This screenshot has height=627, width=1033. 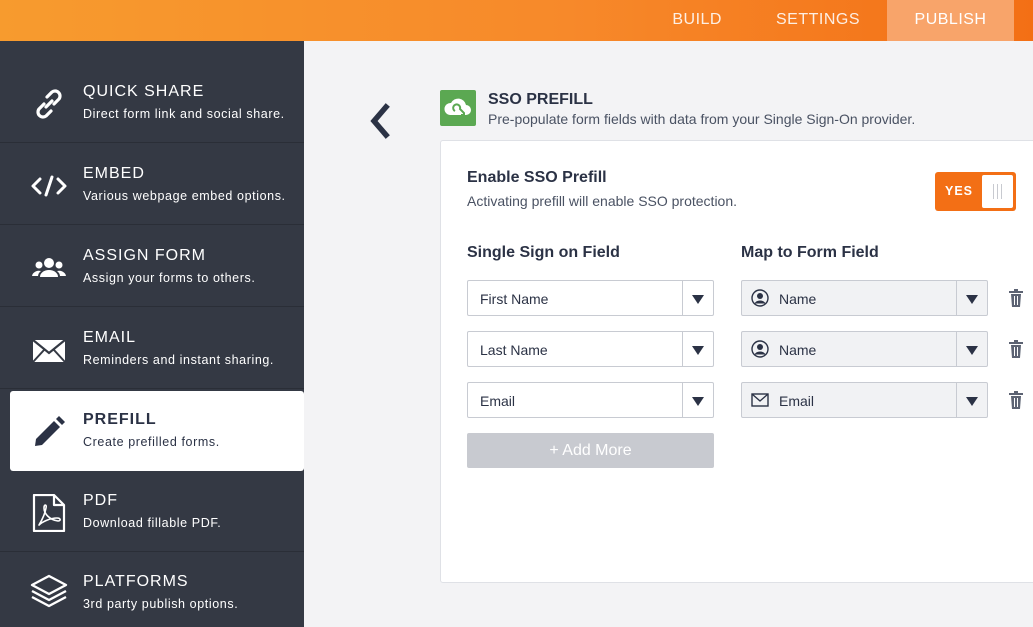 I want to click on pencil-icon, so click(x=50, y=431).